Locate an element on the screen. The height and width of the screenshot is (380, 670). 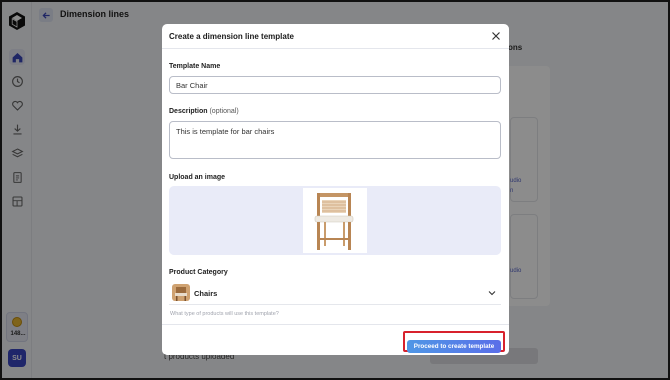
category-select: Chairs is located at coordinates (335, 293).